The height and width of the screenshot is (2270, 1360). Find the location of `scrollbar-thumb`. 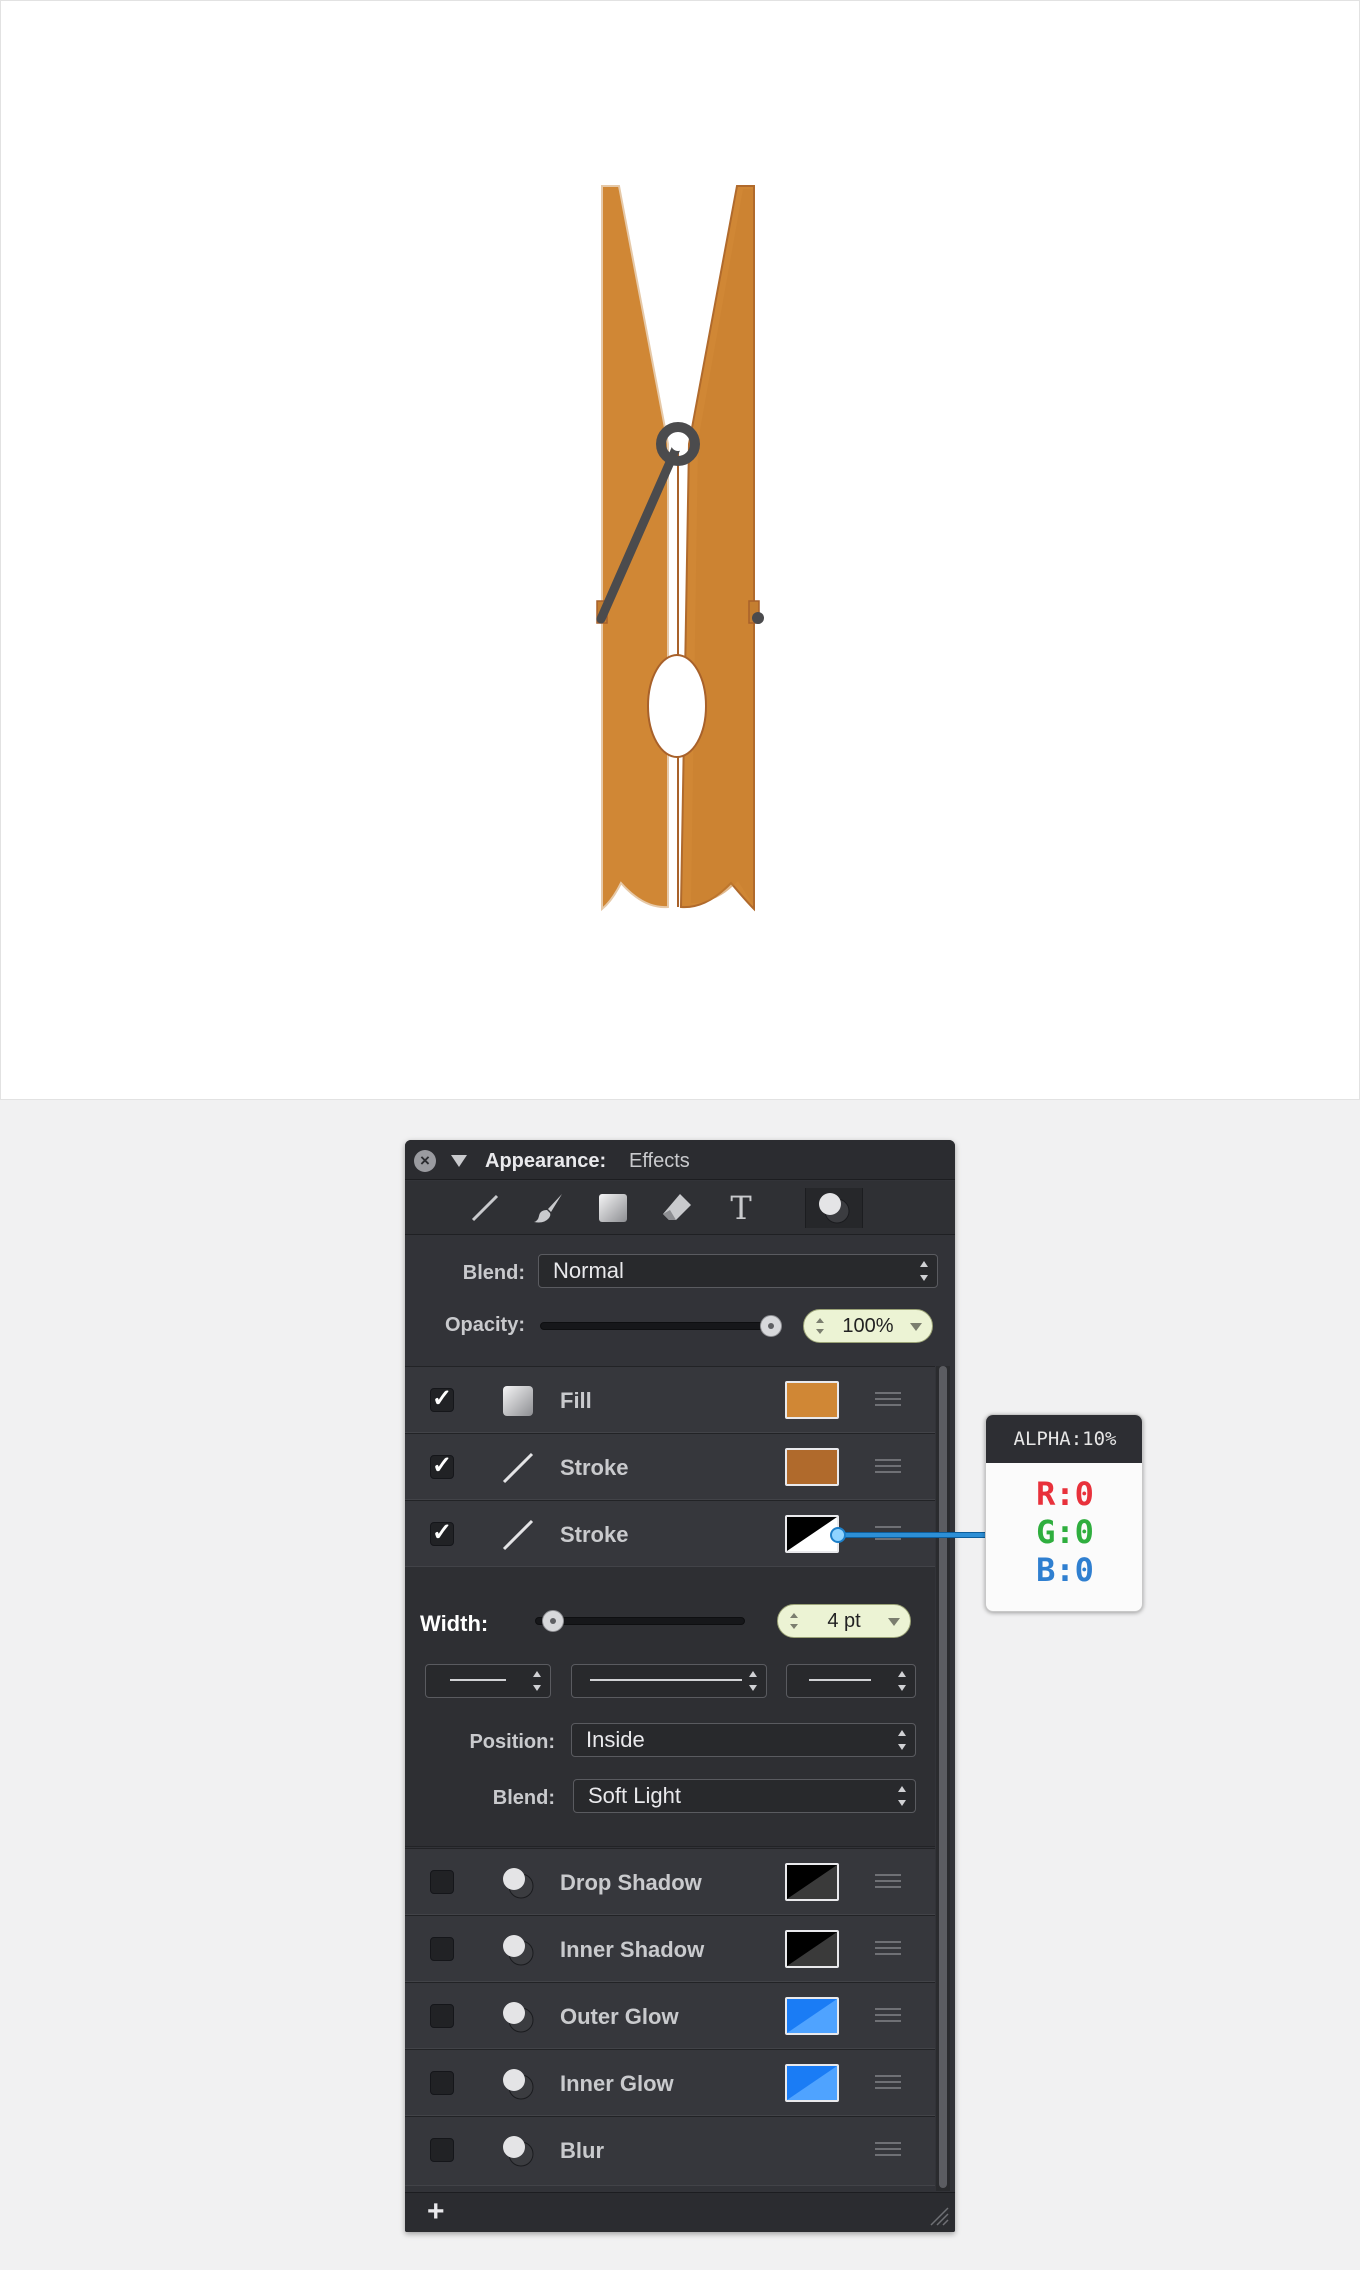

scrollbar-thumb is located at coordinates (943, 1777).